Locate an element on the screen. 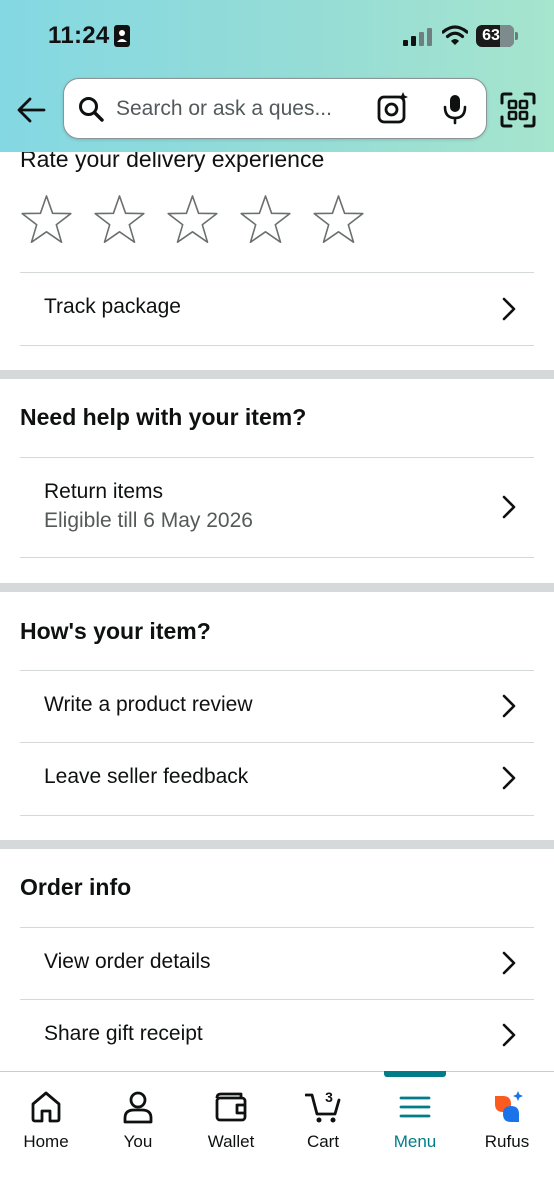  nav-you: You is located at coordinates (138, 1122).